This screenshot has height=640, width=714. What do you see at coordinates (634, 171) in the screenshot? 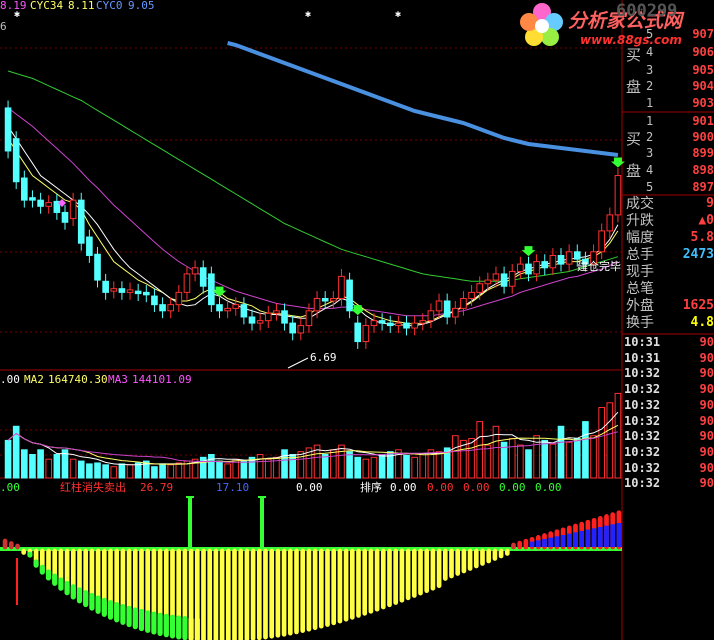
I see `buy-label-2: 盘` at bounding box center [634, 171].